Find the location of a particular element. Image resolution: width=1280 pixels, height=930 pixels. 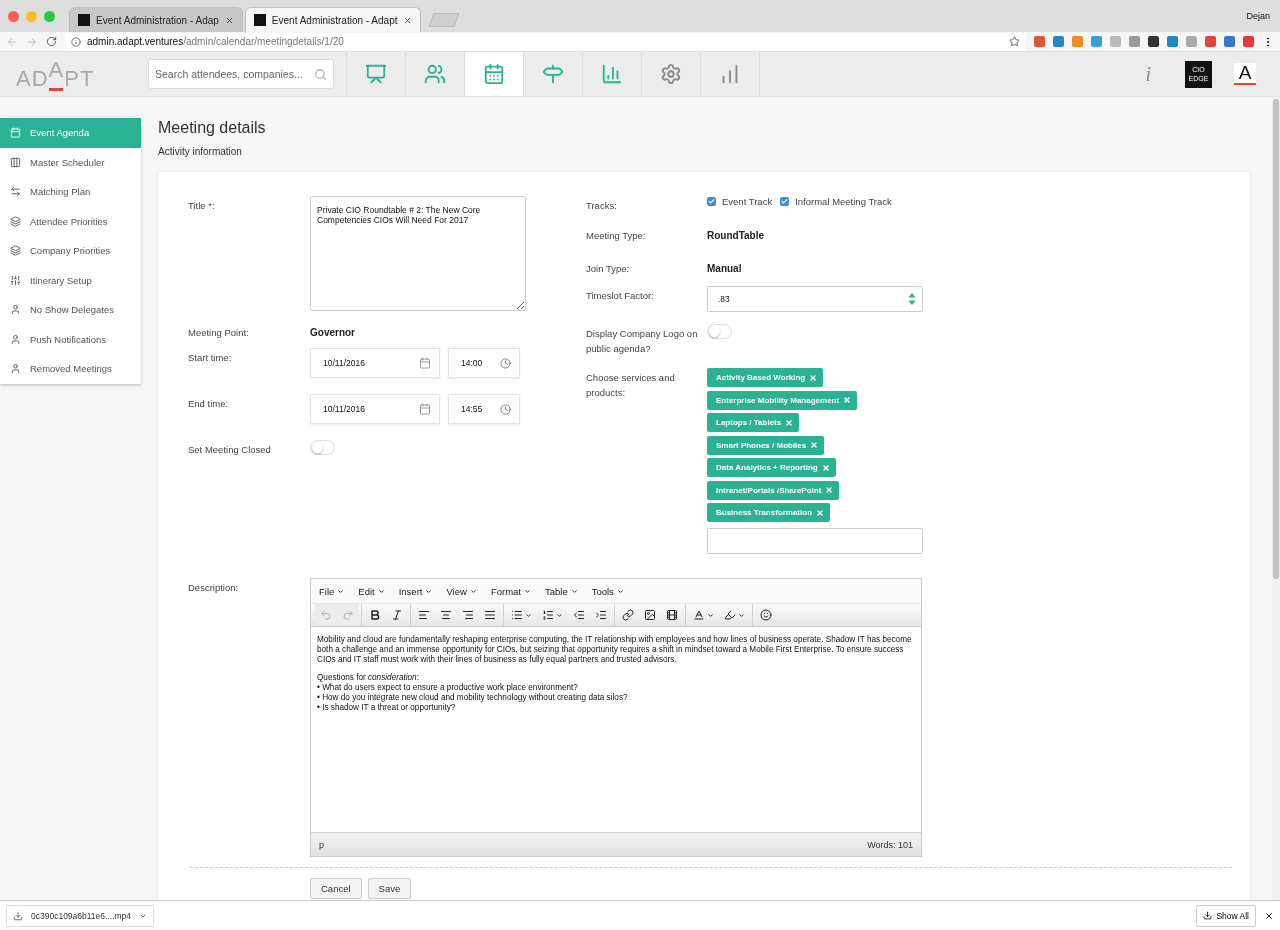

undo-icon is located at coordinates (326, 615).